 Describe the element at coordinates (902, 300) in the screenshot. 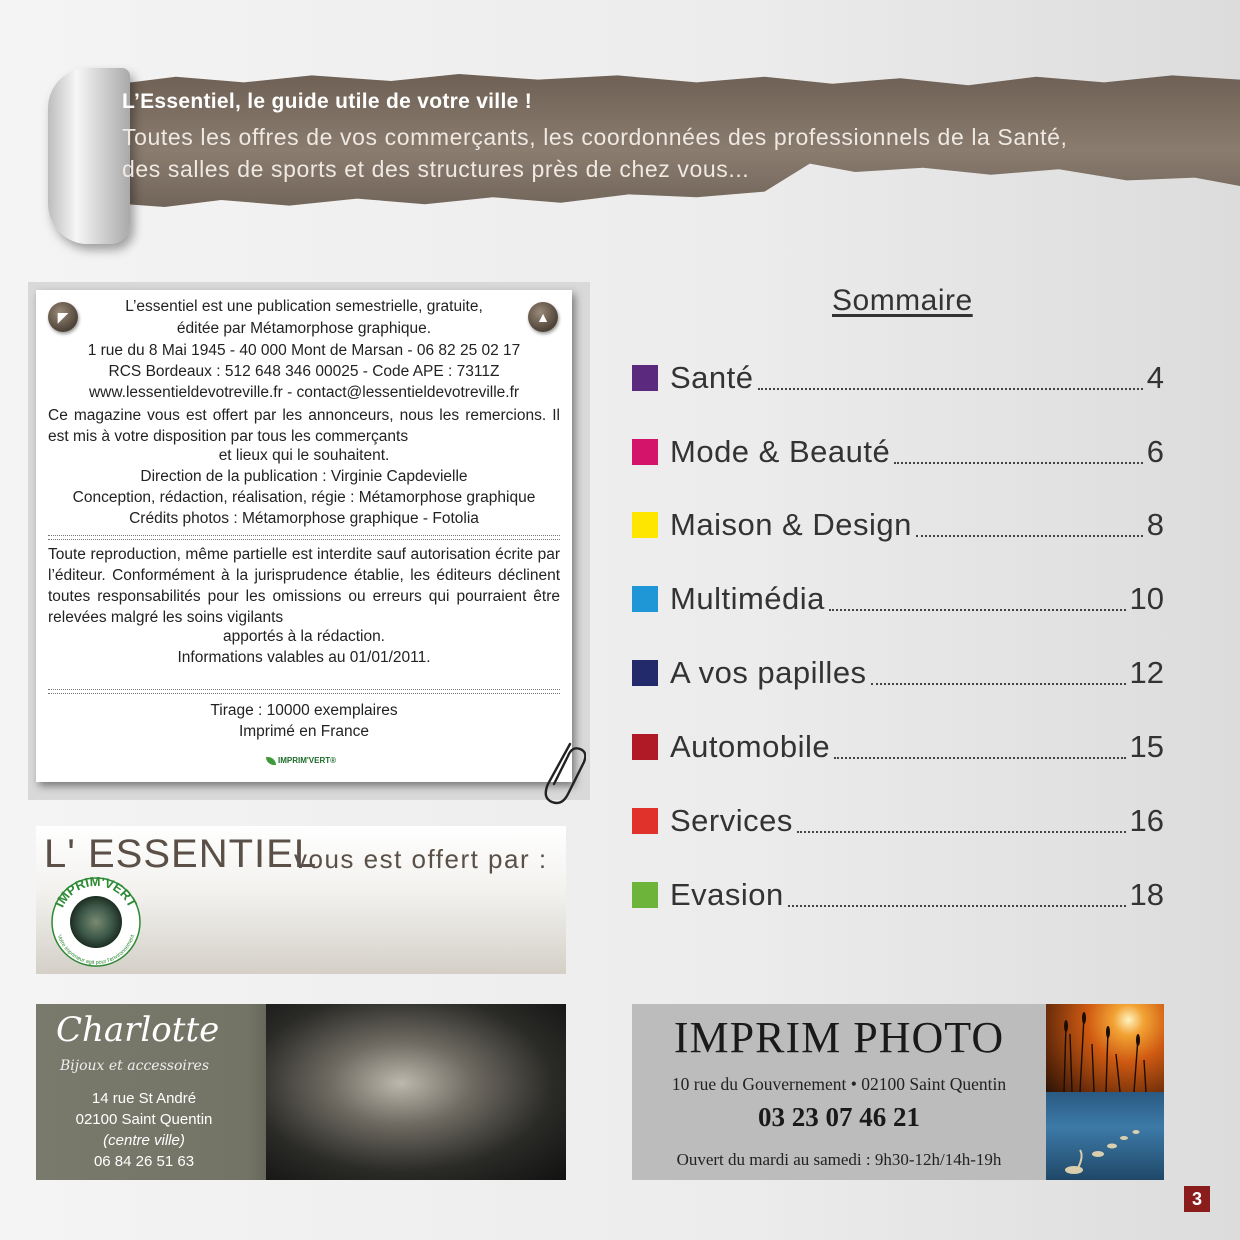

I see `table-of-contents-title: Sommaire` at that location.